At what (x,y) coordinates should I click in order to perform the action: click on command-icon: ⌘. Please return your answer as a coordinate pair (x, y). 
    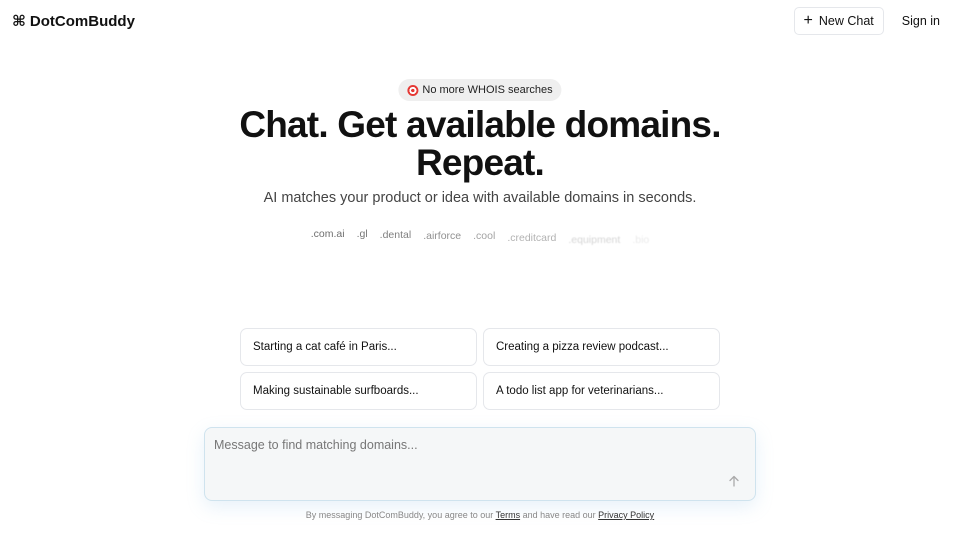
    Looking at the image, I should click on (19, 21).